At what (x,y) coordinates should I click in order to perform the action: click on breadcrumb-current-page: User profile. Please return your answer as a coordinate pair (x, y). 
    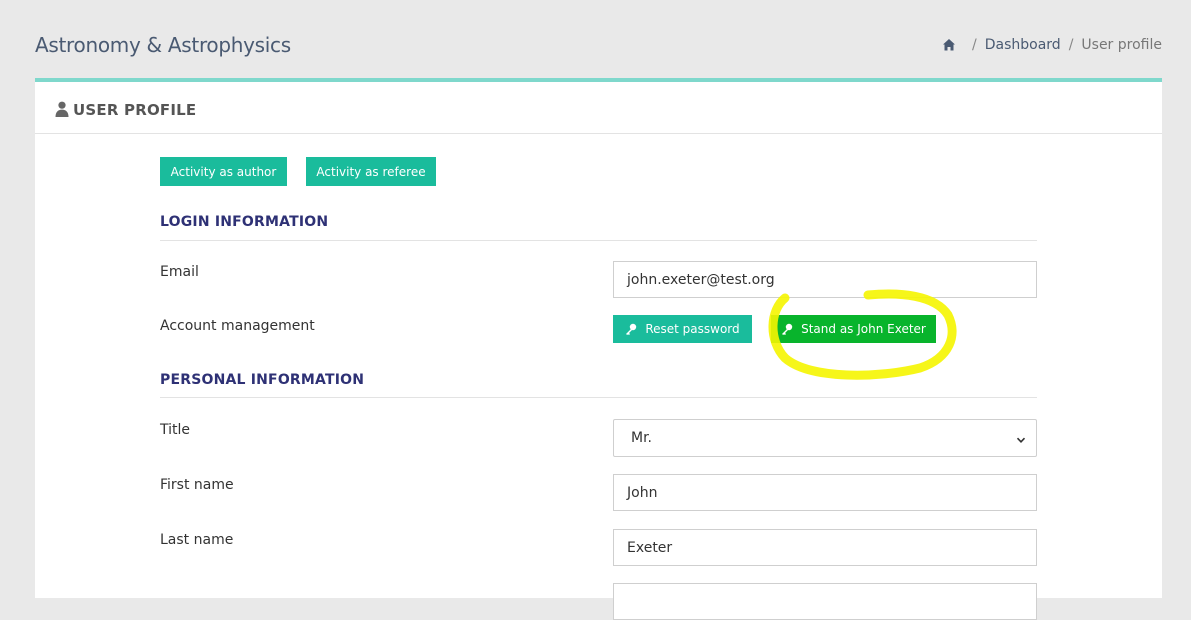
    Looking at the image, I should click on (1121, 45).